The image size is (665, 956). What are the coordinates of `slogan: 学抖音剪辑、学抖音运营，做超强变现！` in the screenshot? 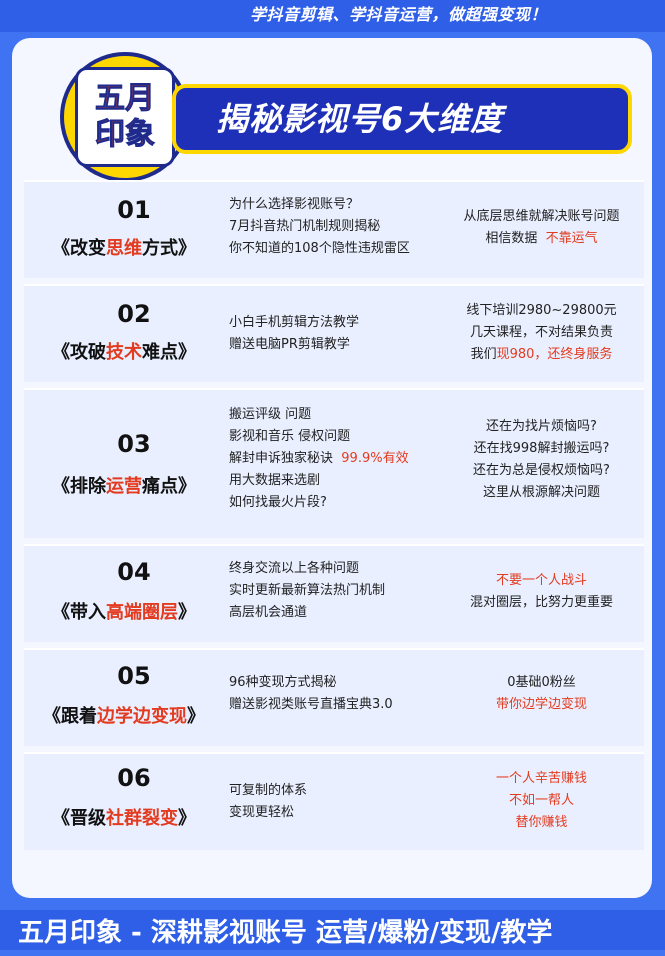 It's located at (399, 14).